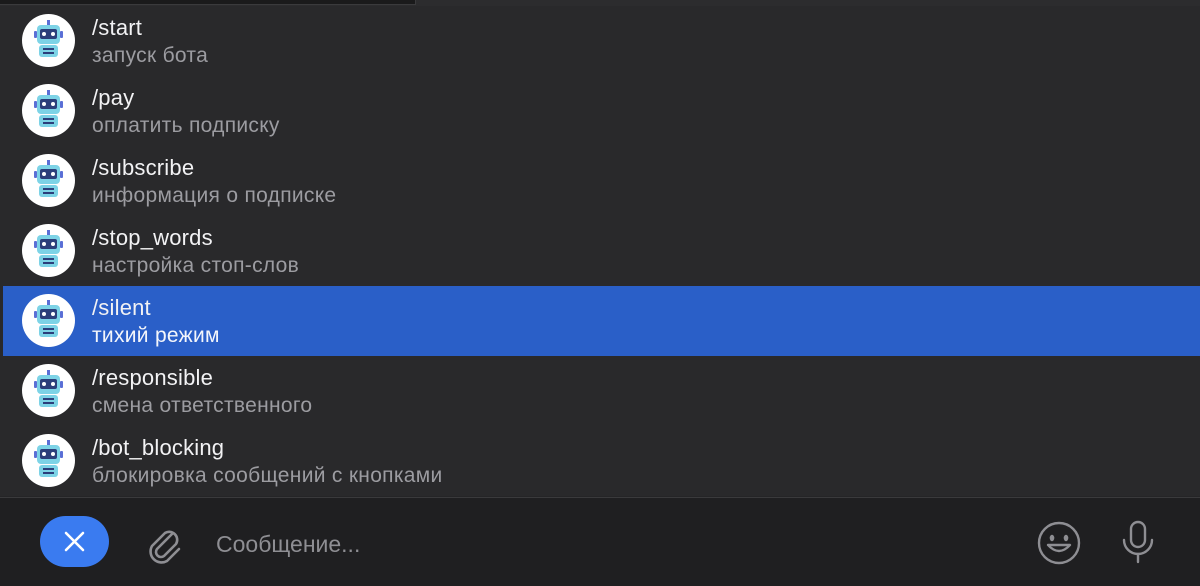 The width and height of the screenshot is (1200, 586). I want to click on paperclip-icon, so click(165, 547).